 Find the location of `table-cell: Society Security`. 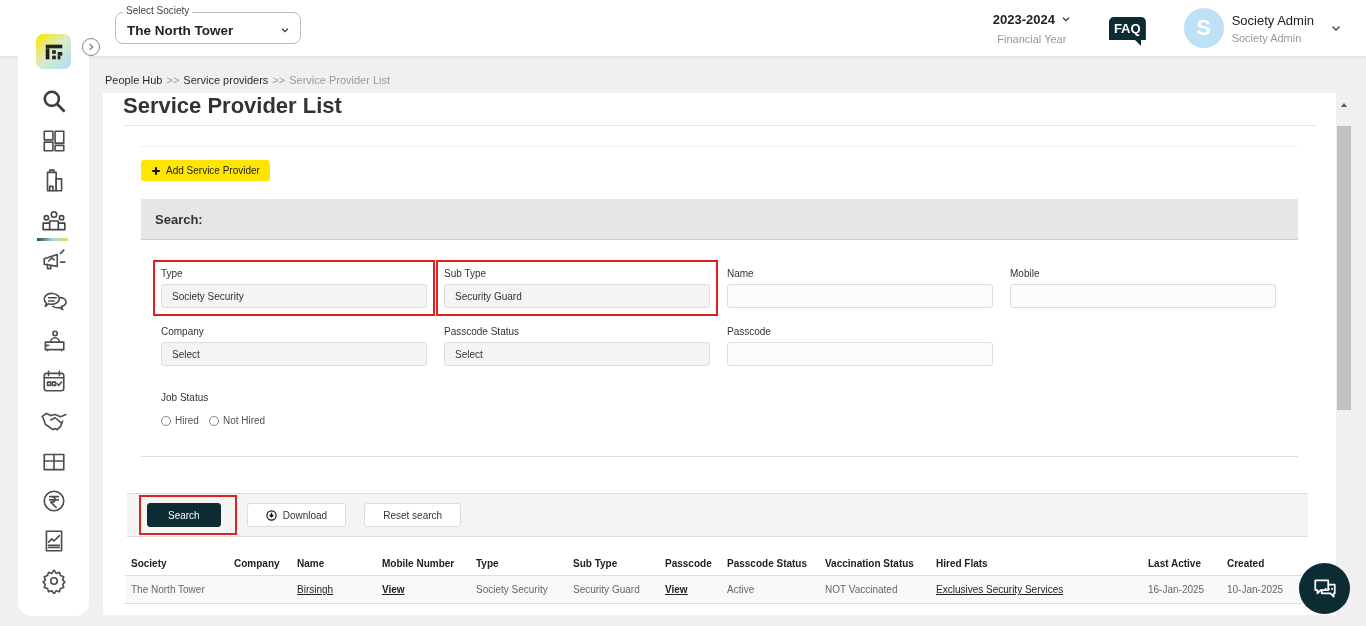

table-cell: Society Security is located at coordinates (518, 590).